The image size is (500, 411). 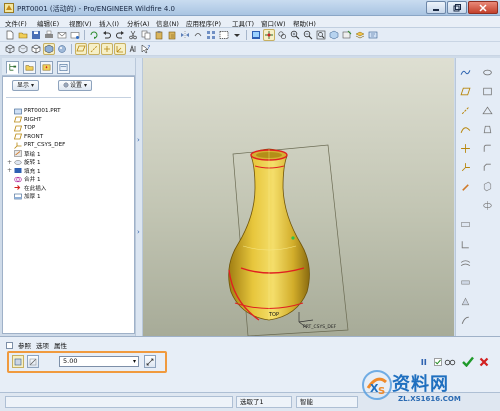 What do you see at coordinates (465, 186) in the screenshot?
I see `sketch-tool` at bounding box center [465, 186].